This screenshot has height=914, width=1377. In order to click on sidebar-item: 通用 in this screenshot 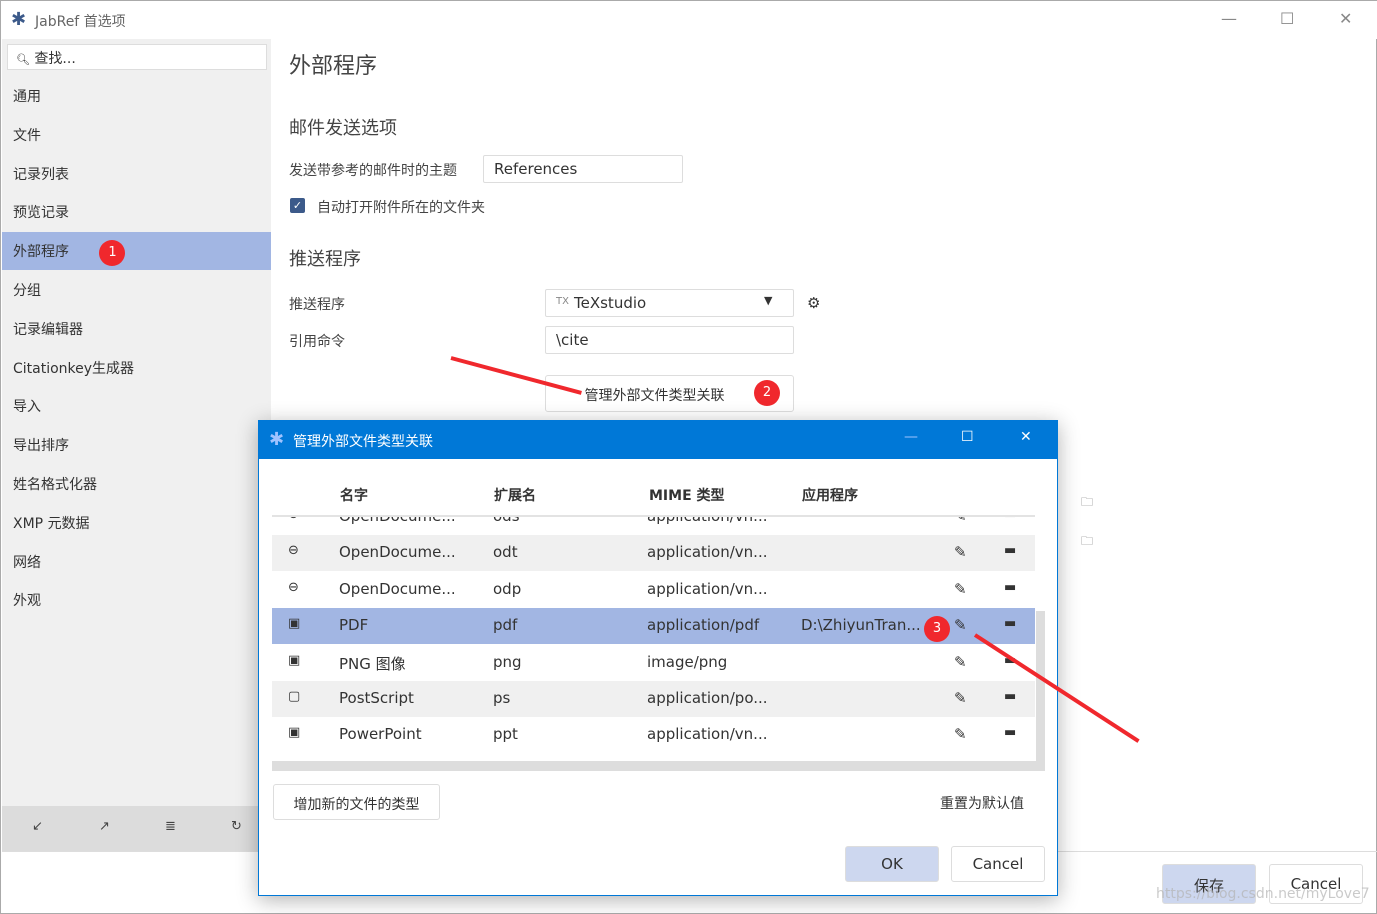, I will do `click(136, 96)`.